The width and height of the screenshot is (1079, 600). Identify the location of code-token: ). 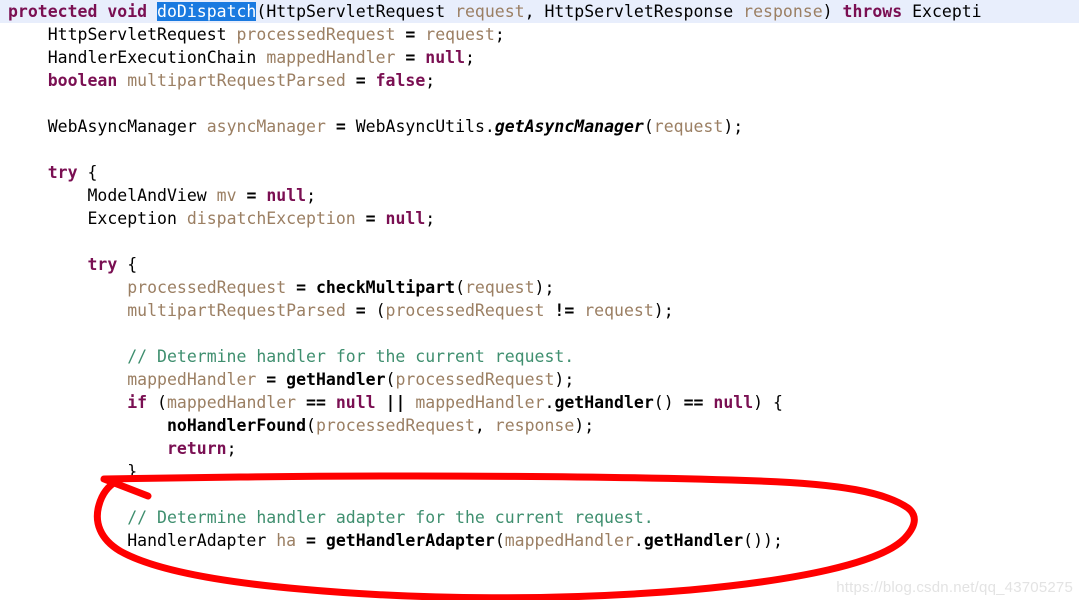
(832, 11).